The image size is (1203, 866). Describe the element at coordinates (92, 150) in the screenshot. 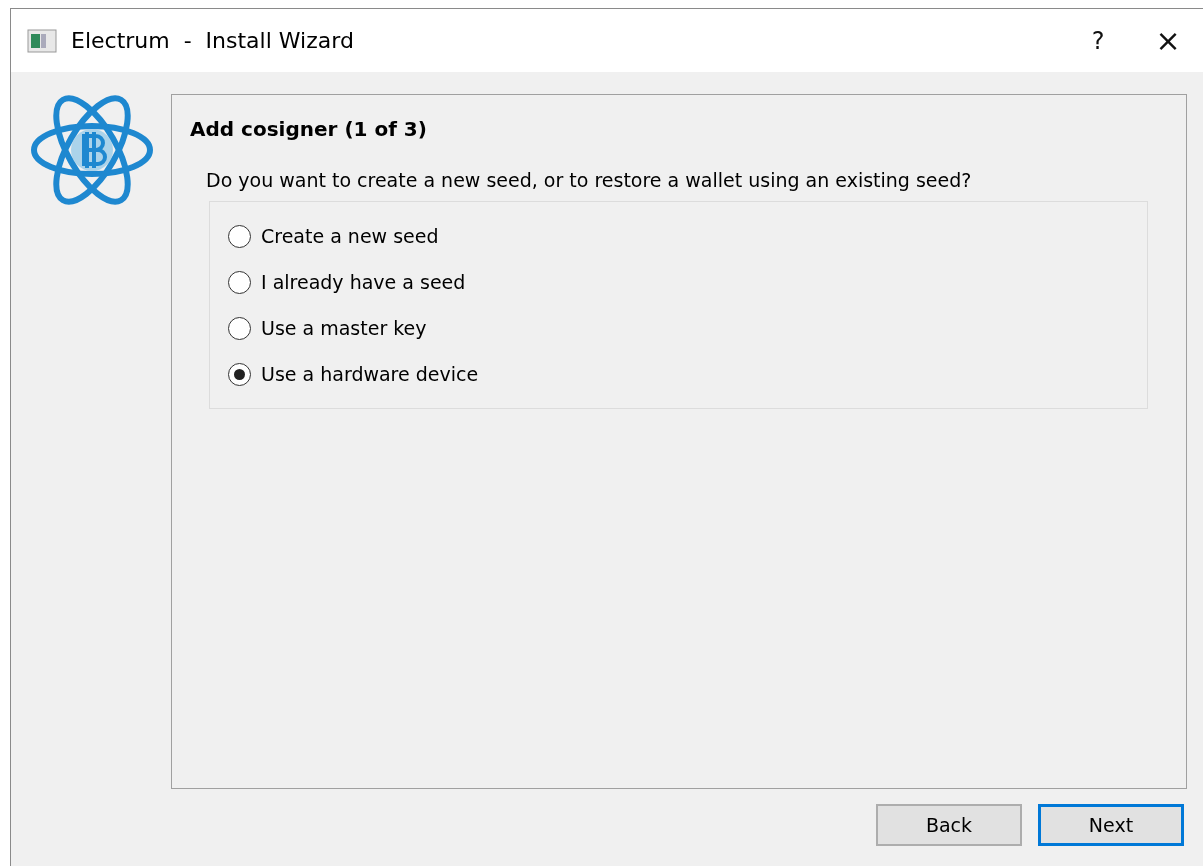

I see `atom-logo-icon` at that location.